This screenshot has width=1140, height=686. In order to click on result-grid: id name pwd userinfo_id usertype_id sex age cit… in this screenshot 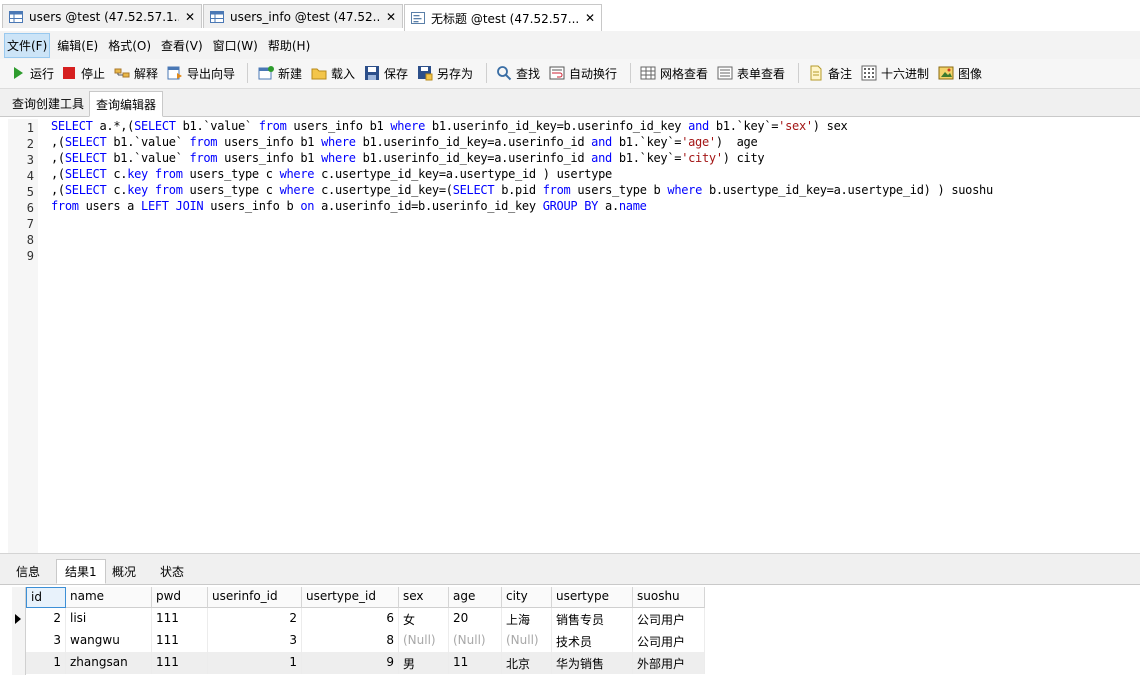, I will do `click(570, 635)`.